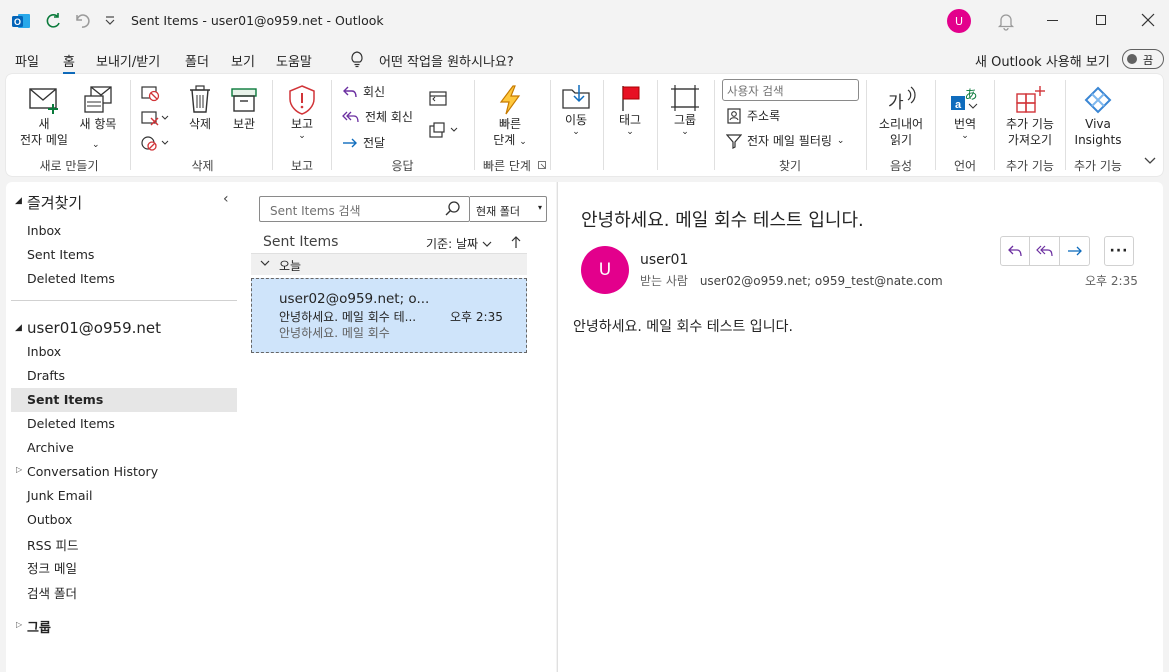 The width and height of the screenshot is (1169, 672). I want to click on reply-all-label: 전체 회신, so click(389, 117).